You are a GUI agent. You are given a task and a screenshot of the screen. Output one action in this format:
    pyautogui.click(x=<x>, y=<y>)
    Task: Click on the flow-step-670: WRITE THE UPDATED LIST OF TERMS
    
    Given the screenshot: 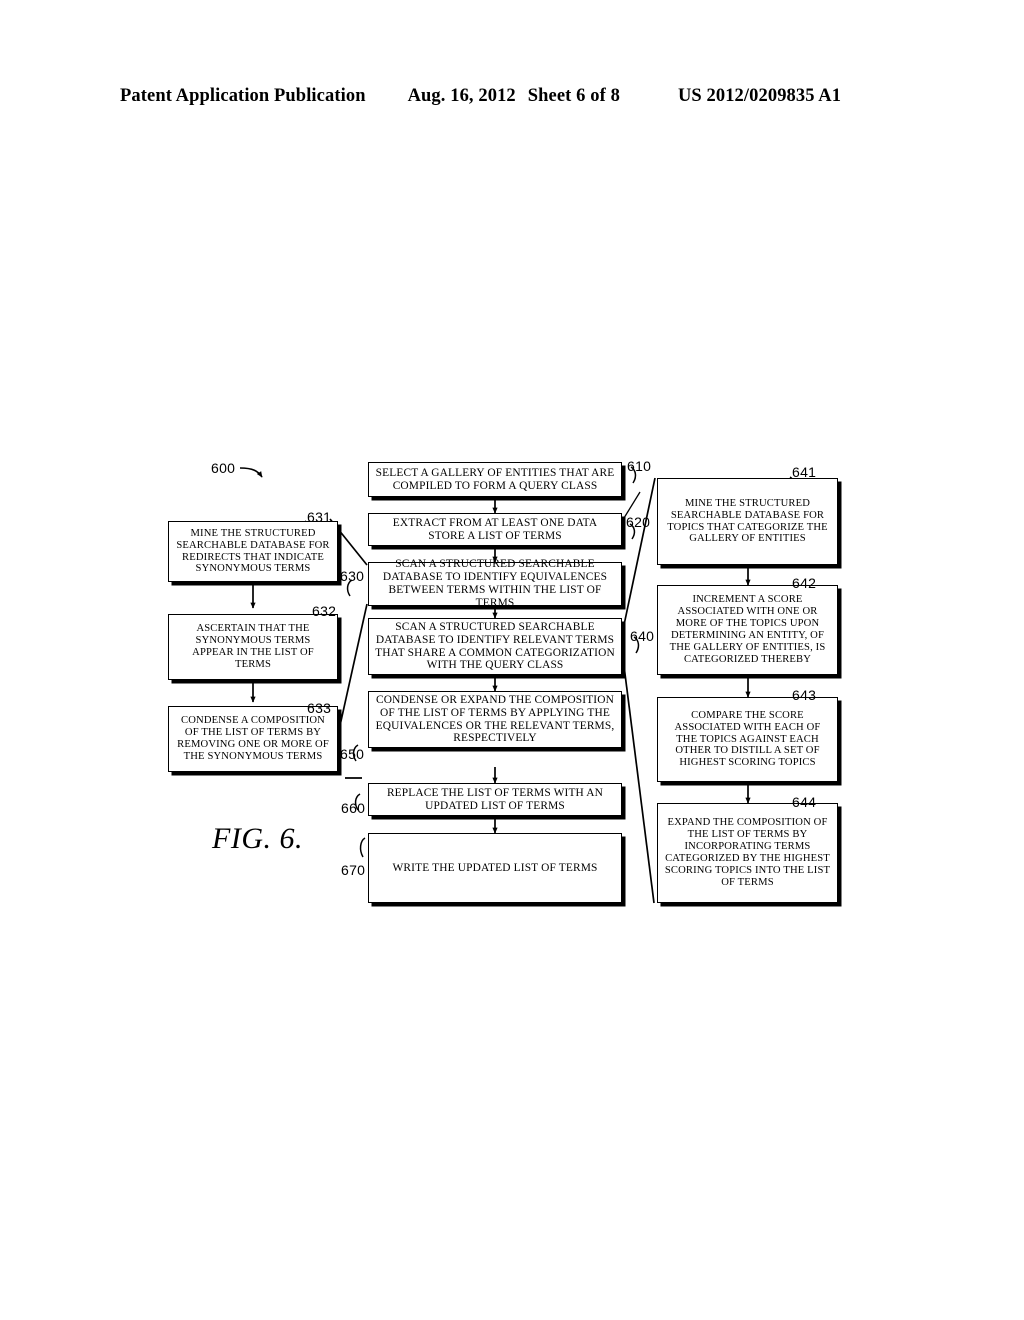 What is the action you would take?
    pyautogui.click(x=495, y=868)
    